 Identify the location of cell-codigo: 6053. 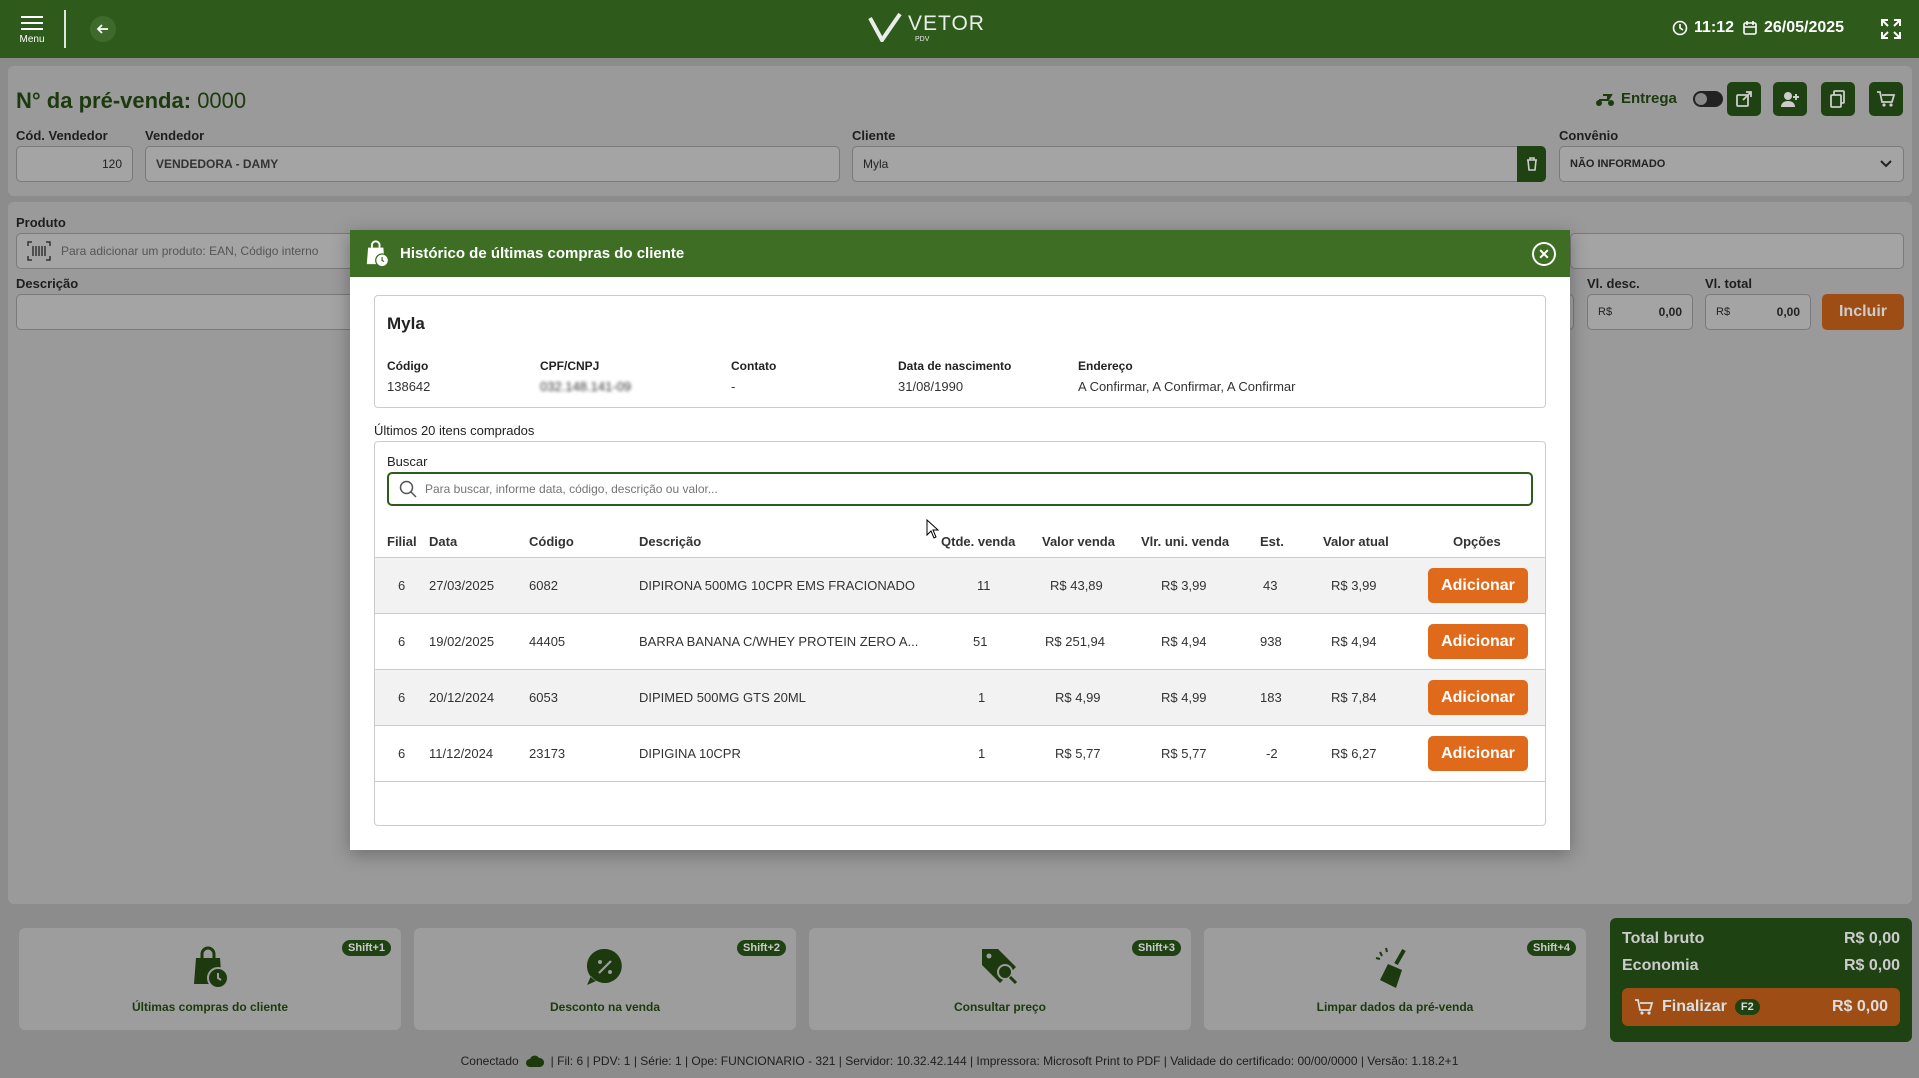
(543, 697).